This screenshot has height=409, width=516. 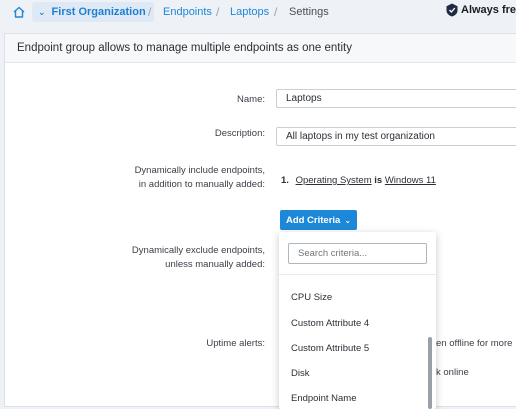 What do you see at coordinates (330, 323) in the screenshot?
I see `option-custom-attribute-4: Custom Attribute 4` at bounding box center [330, 323].